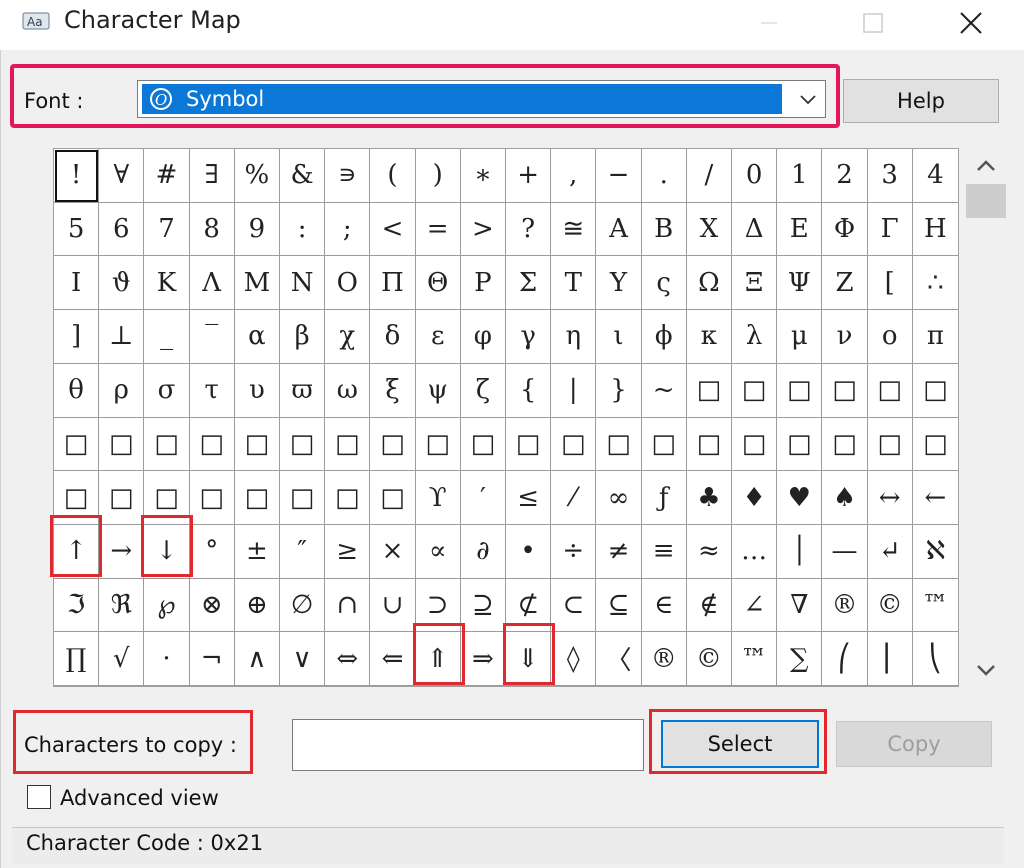 This screenshot has width=1024, height=868. Describe the element at coordinates (890, 229) in the screenshot. I see `character-cell: Γ` at that location.